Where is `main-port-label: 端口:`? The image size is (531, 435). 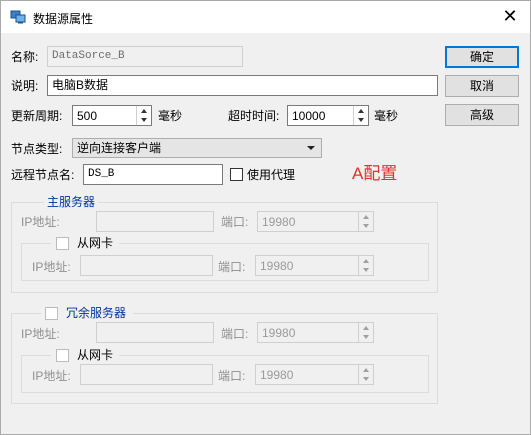
main-port-label: 端口: is located at coordinates (235, 222).